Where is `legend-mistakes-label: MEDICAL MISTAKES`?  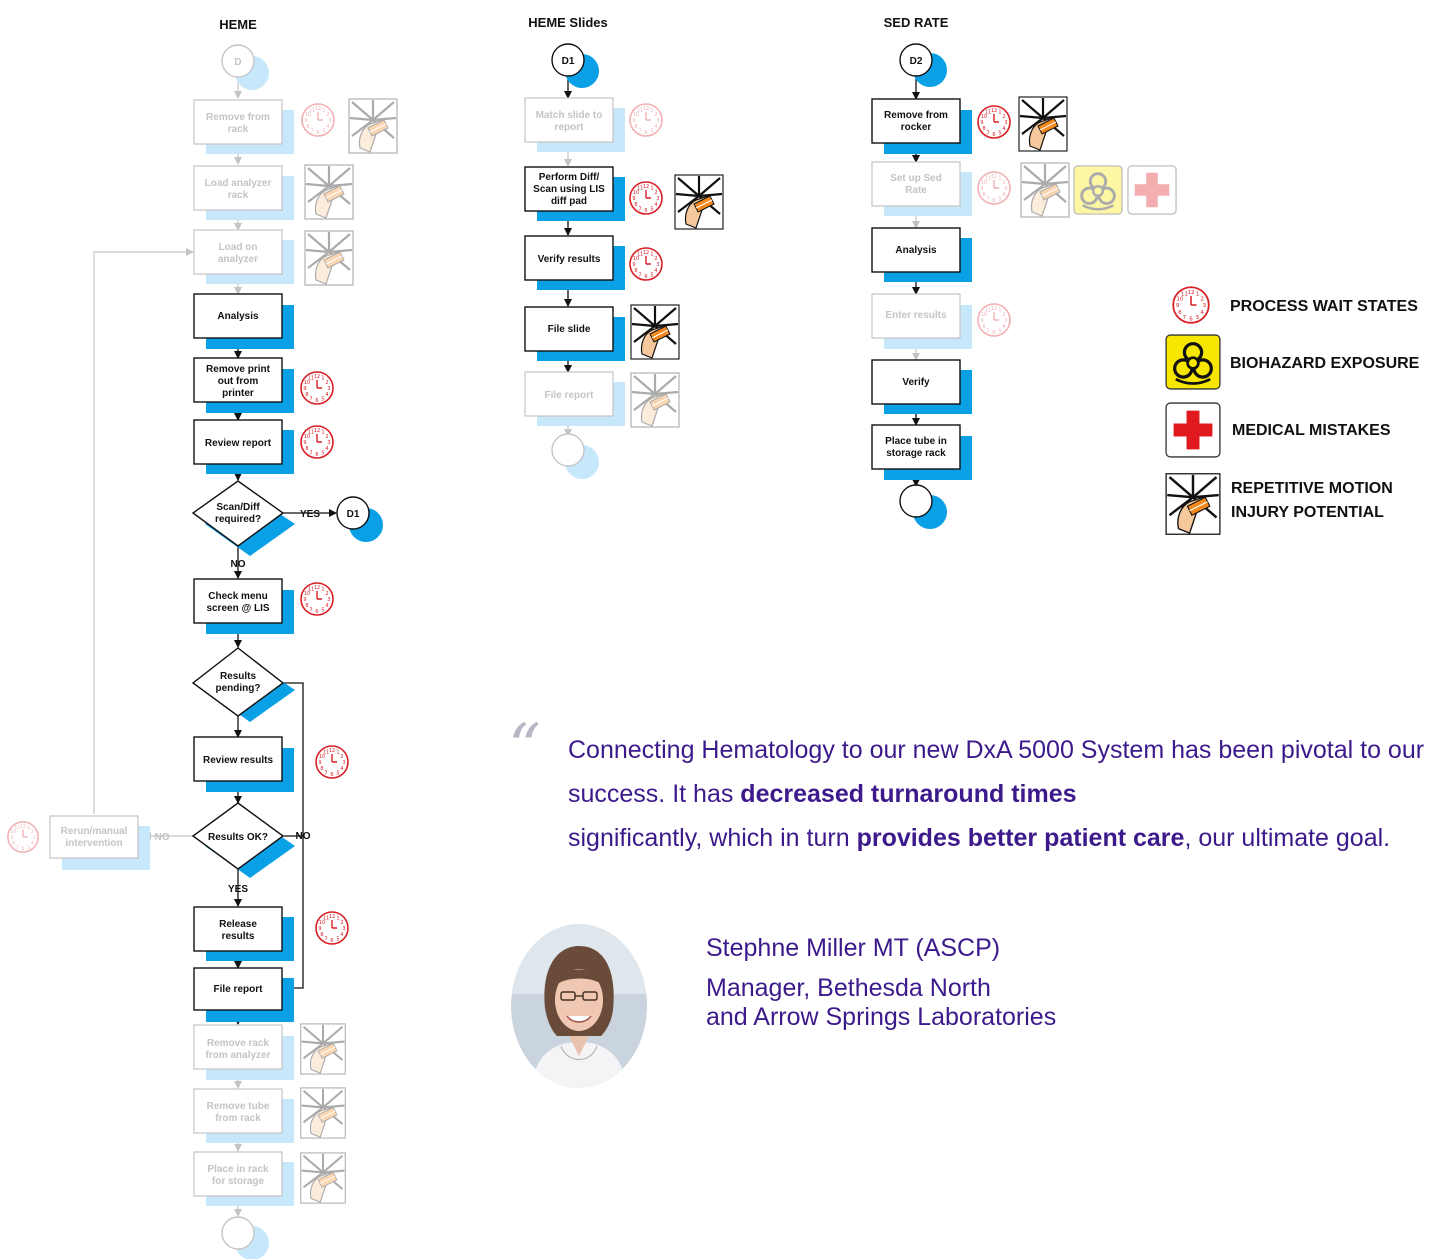 legend-mistakes-label: MEDICAL MISTAKES is located at coordinates (1311, 430).